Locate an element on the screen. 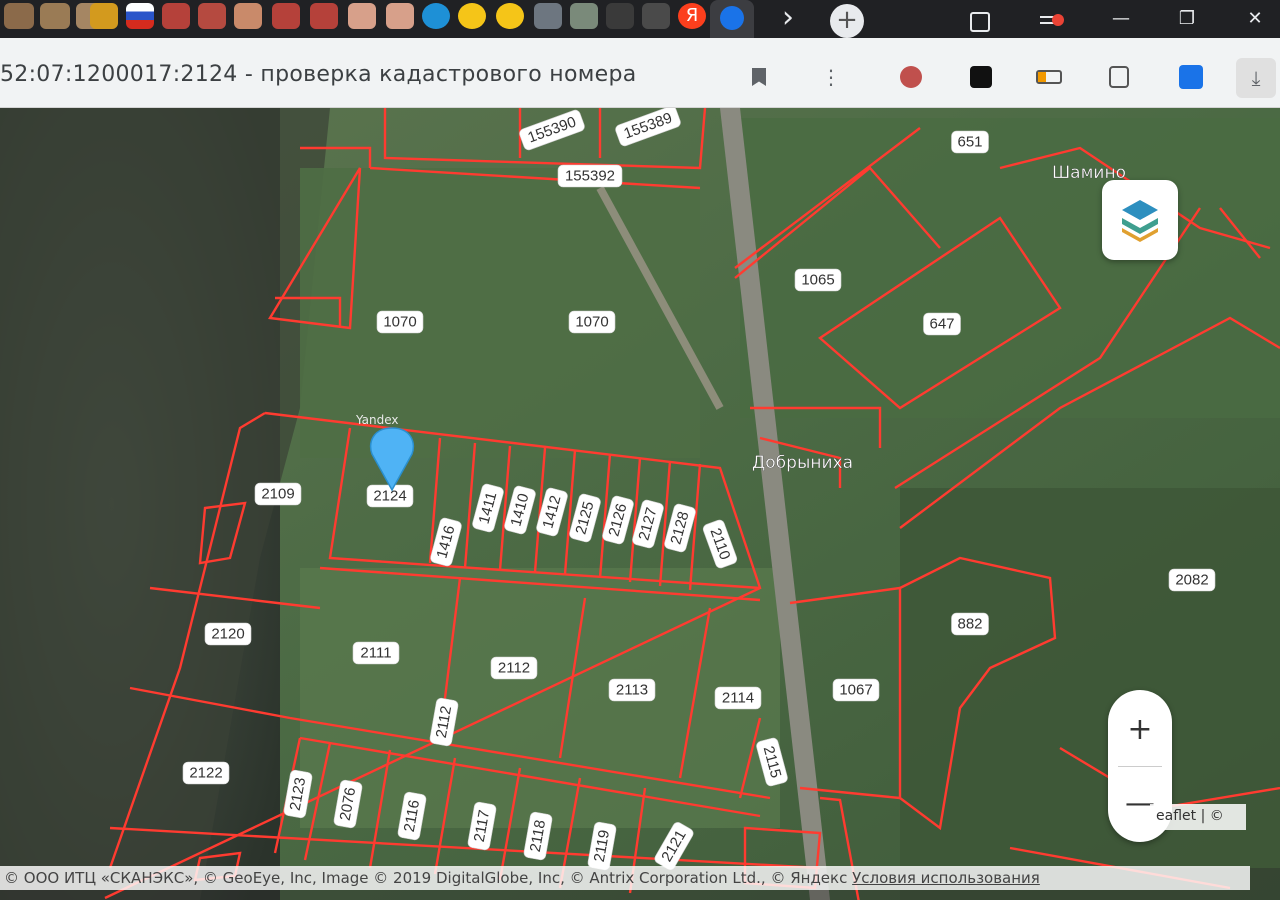  close-button: ✕ is located at coordinates (1255, 18).